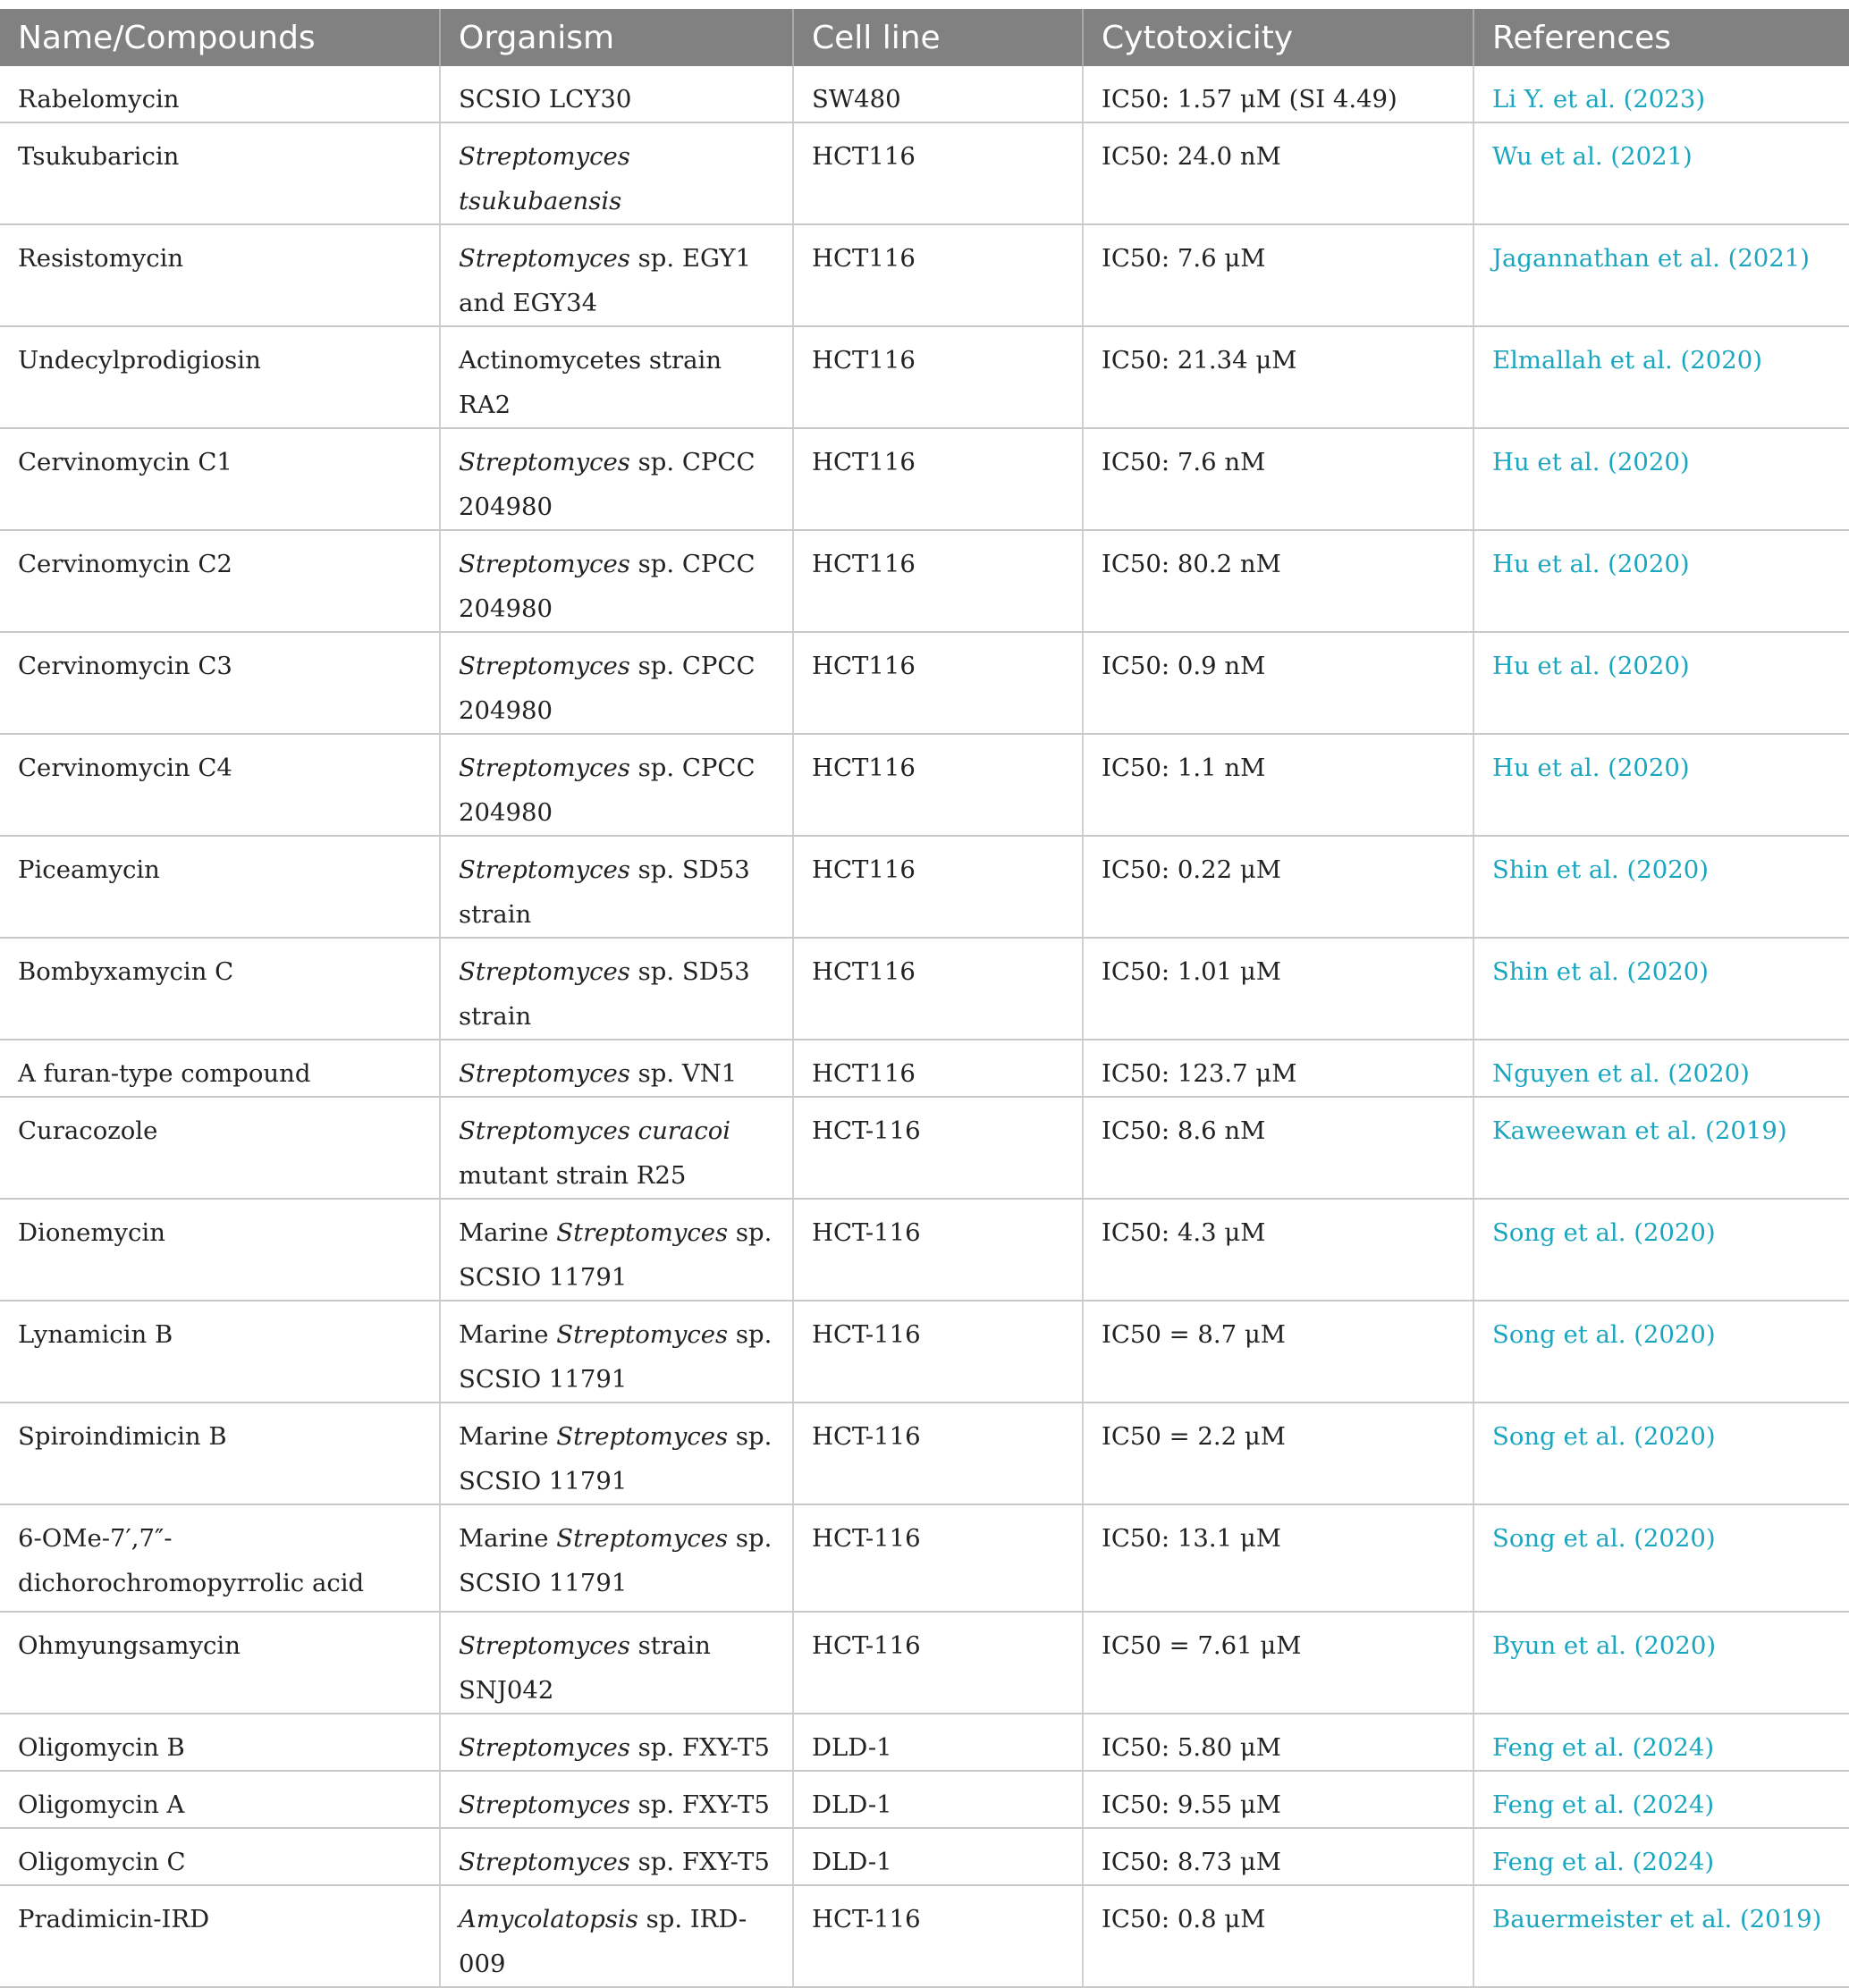 The height and width of the screenshot is (1988, 1849). What do you see at coordinates (1661, 377) in the screenshot?
I see `reference-link: Elmallah et al. (2020)` at bounding box center [1661, 377].